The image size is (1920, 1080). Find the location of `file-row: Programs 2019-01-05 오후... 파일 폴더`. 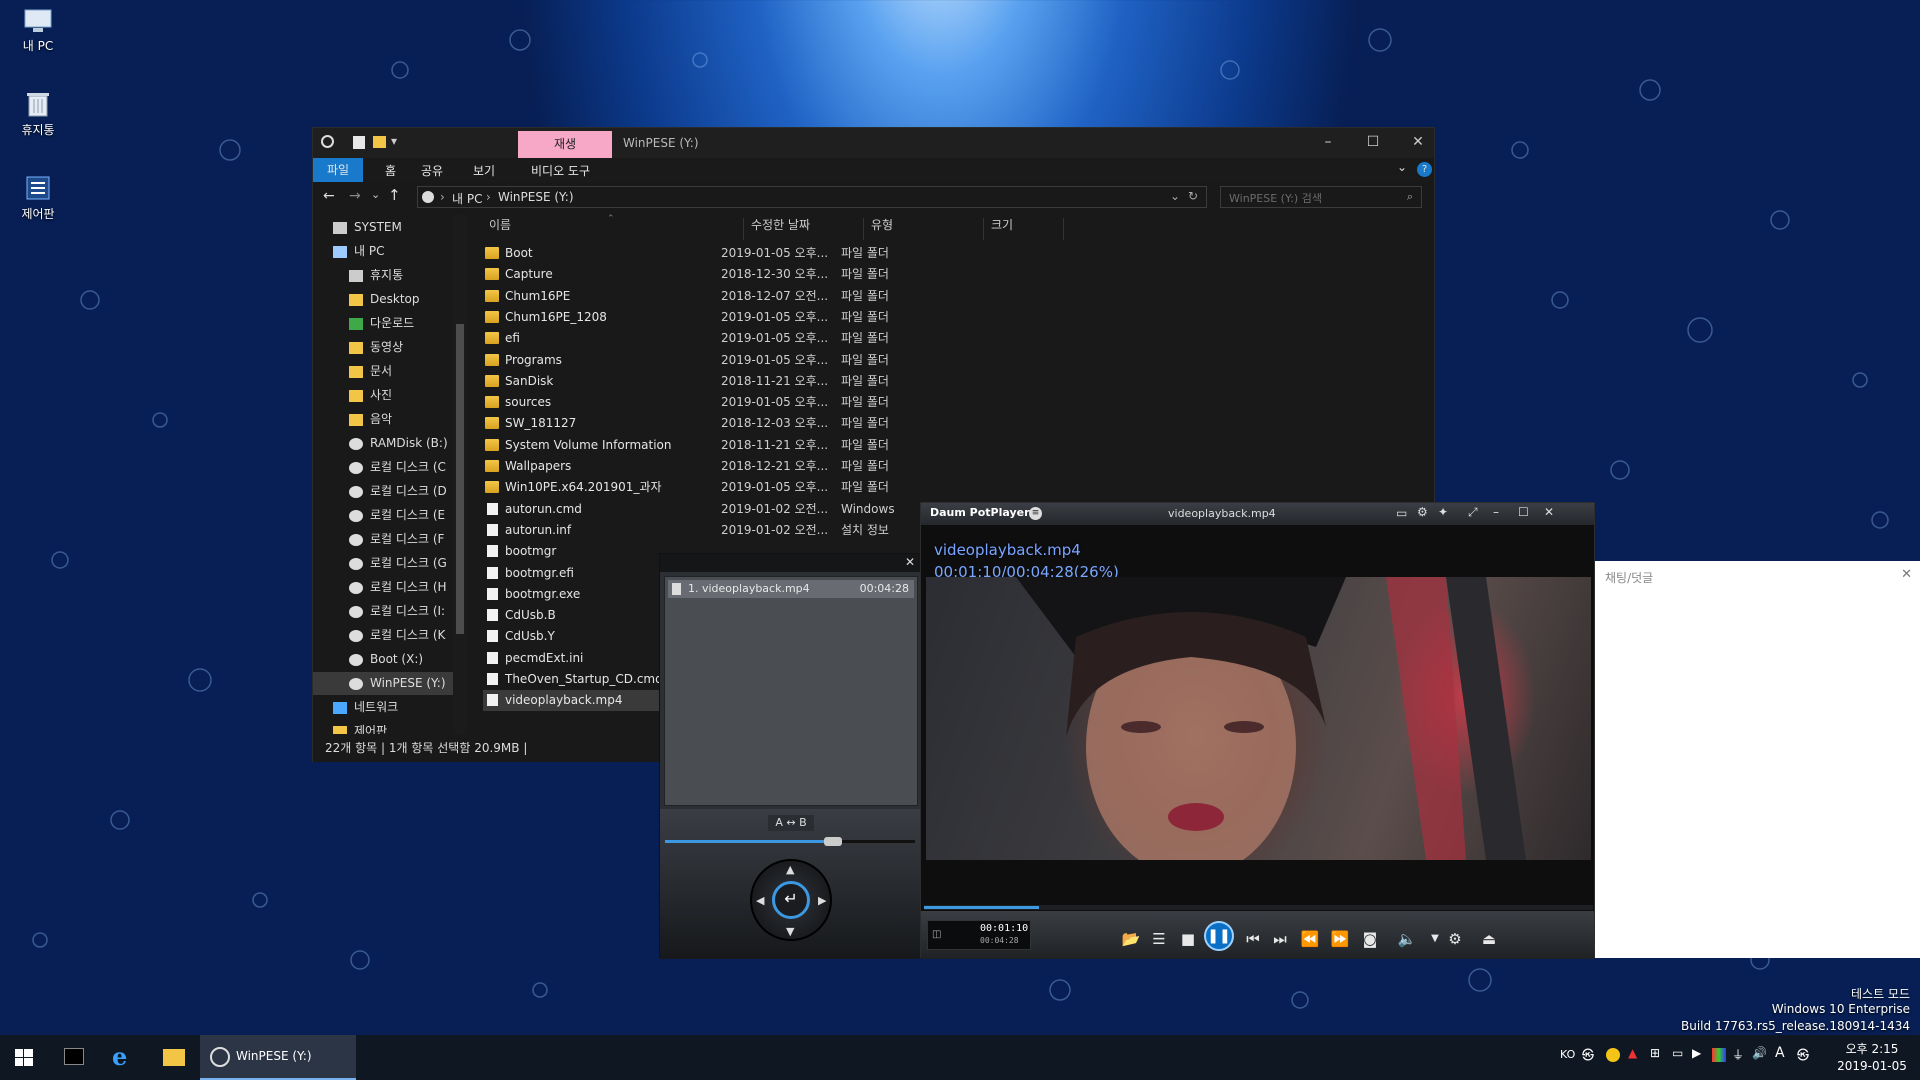

file-row: Programs 2019-01-05 오후... 파일 폴더 is located at coordinates (733, 360).